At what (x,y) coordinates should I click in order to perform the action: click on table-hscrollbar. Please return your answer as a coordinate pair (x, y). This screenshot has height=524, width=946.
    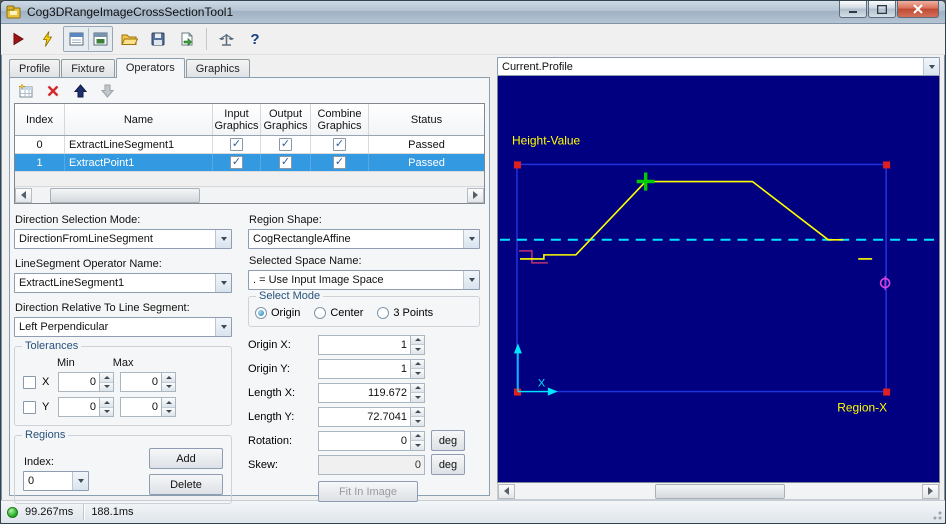
    Looking at the image, I should click on (249, 194).